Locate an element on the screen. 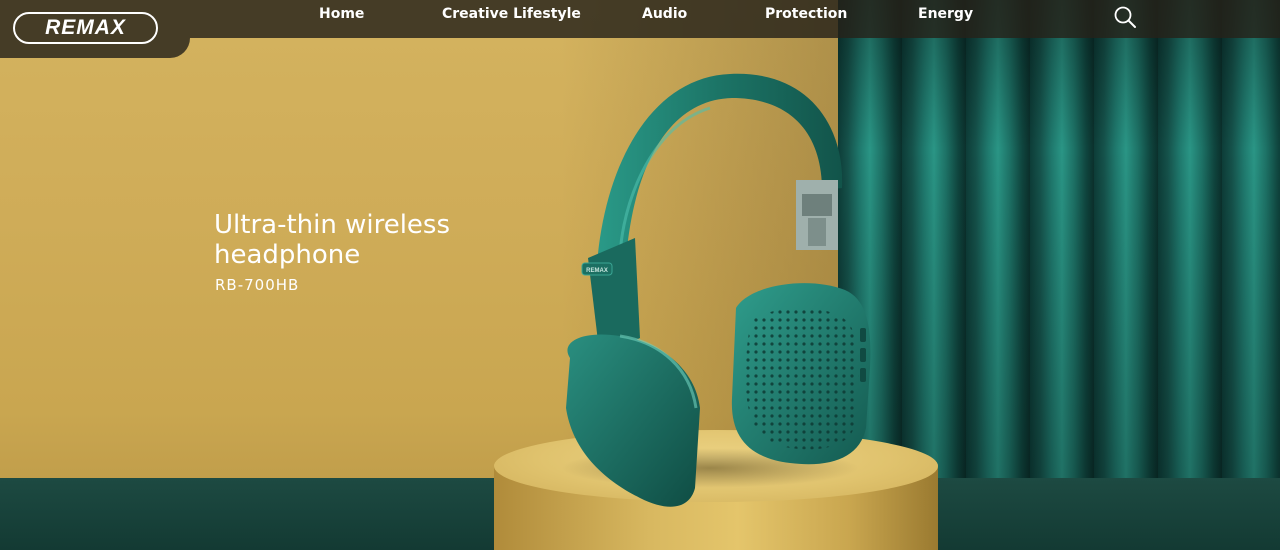 The image size is (1280, 550). search-icon is located at coordinates (1125, 17).